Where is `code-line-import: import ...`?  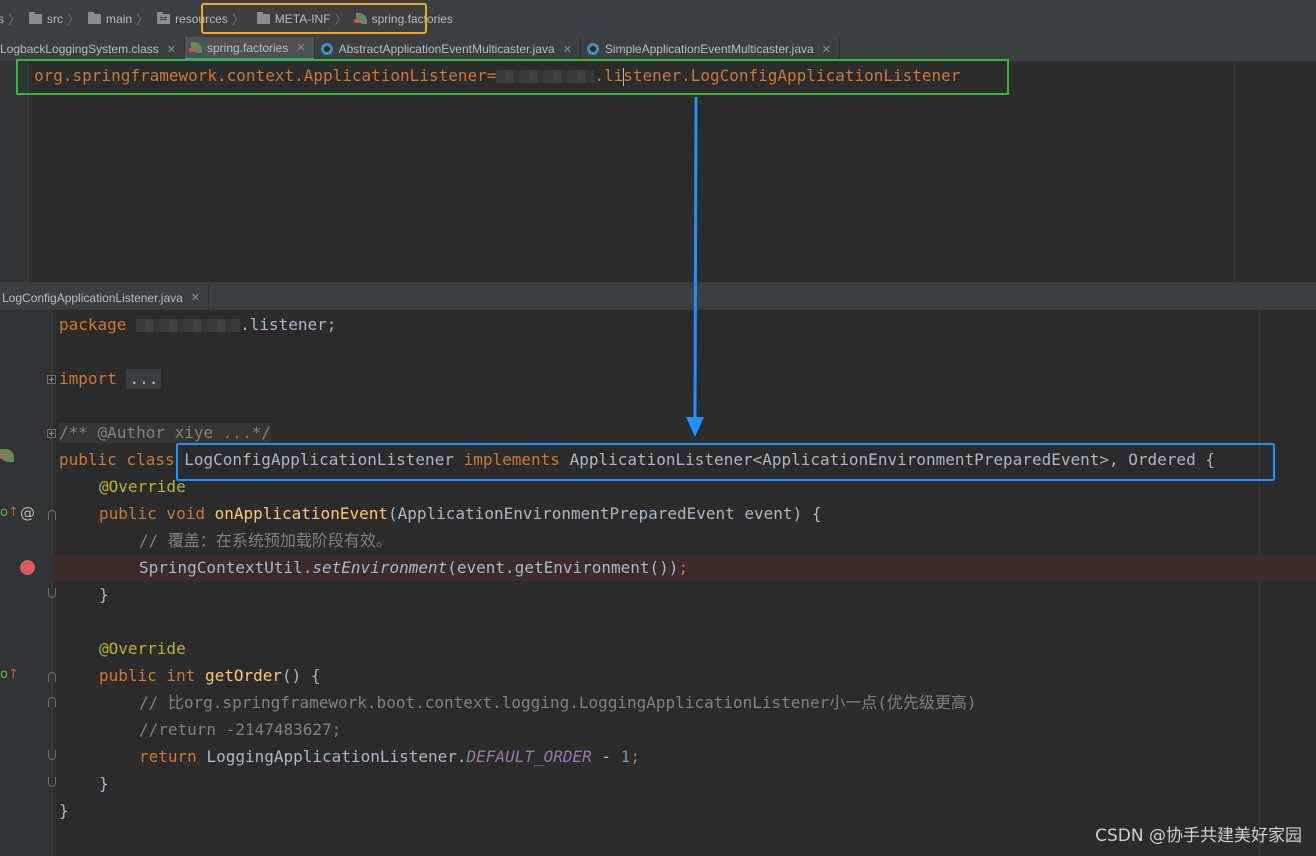
code-line-import: import ... is located at coordinates (110, 379).